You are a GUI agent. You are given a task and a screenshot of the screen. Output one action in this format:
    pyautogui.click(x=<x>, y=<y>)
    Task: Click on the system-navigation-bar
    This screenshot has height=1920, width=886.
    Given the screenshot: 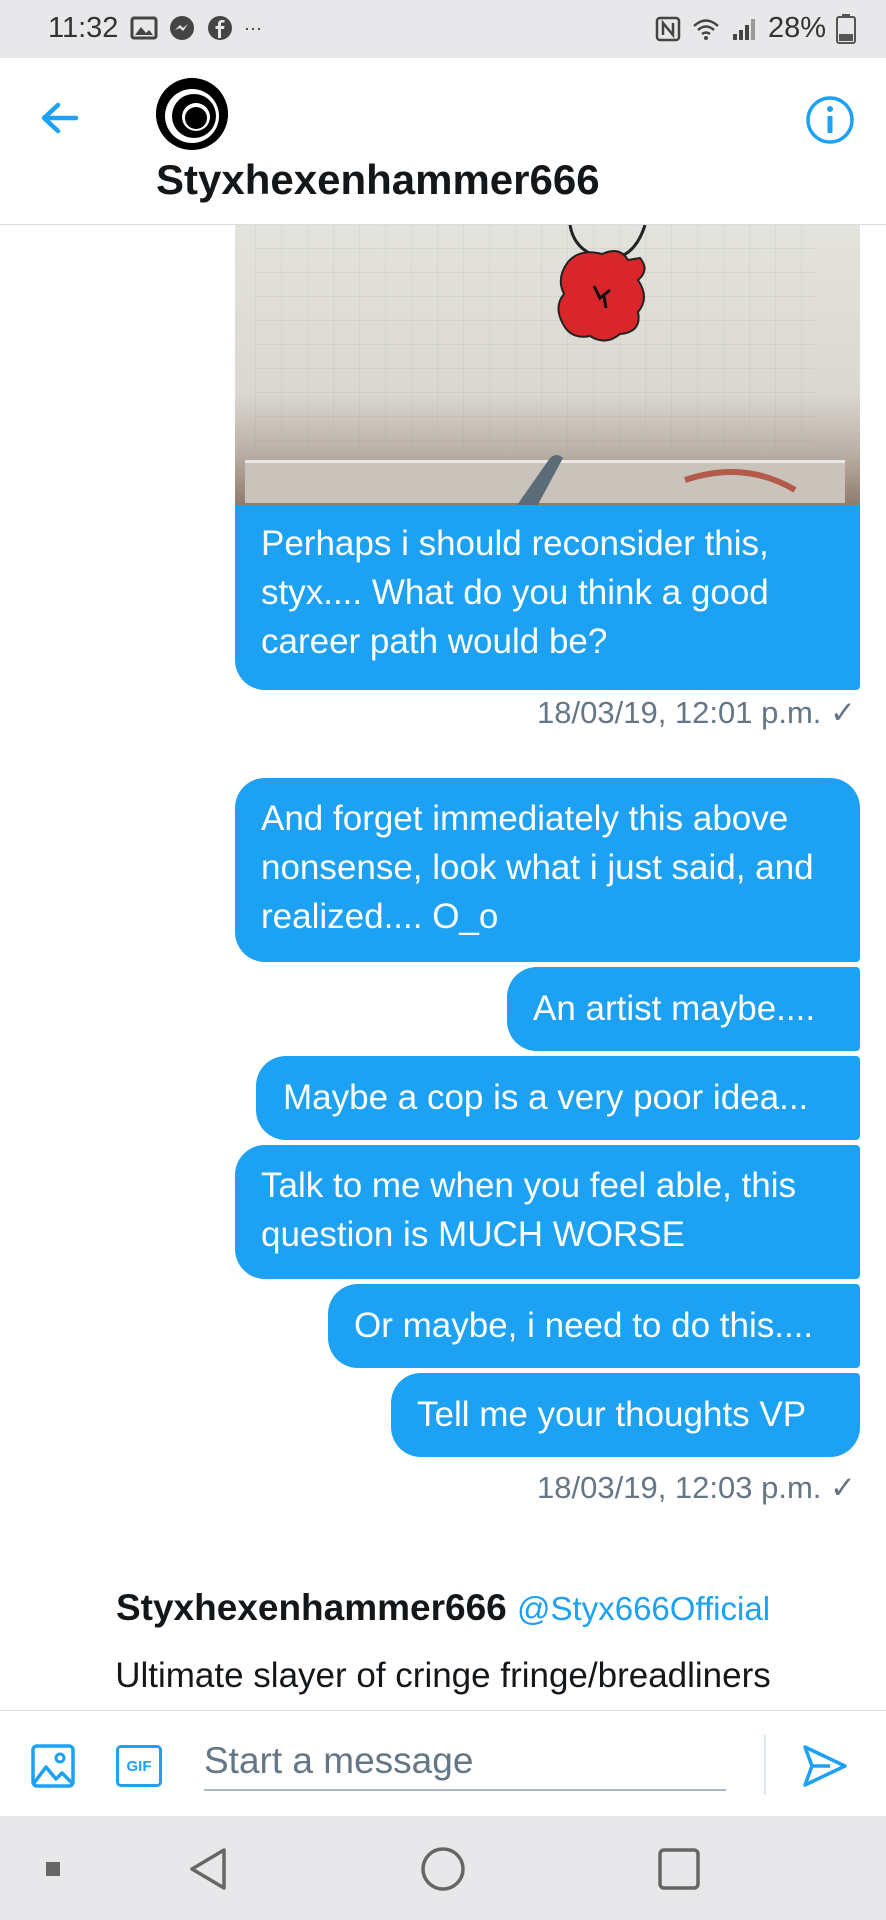 What is the action you would take?
    pyautogui.click(x=443, y=1868)
    